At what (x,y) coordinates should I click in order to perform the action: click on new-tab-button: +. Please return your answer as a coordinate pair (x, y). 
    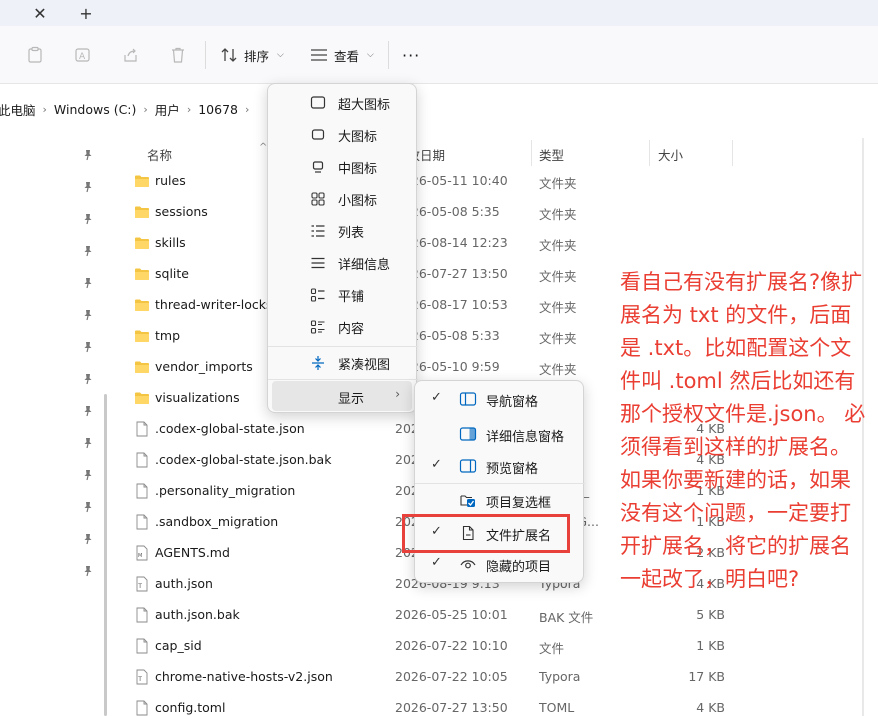
    Looking at the image, I should click on (86, 13).